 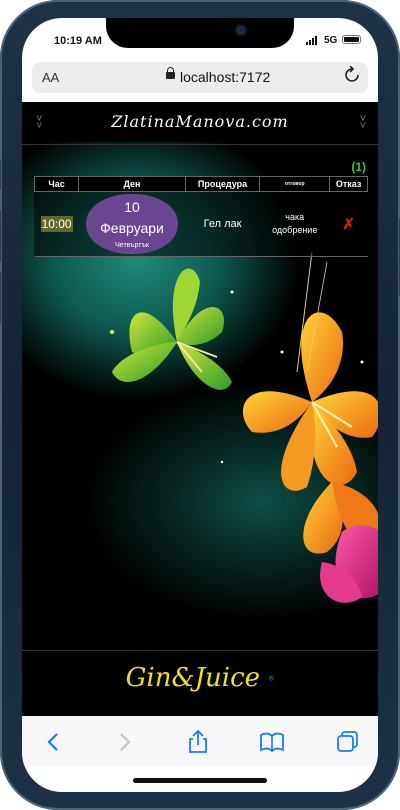 What do you see at coordinates (222, 224) in the screenshot?
I see `appointment-procedure: Гел лак` at bounding box center [222, 224].